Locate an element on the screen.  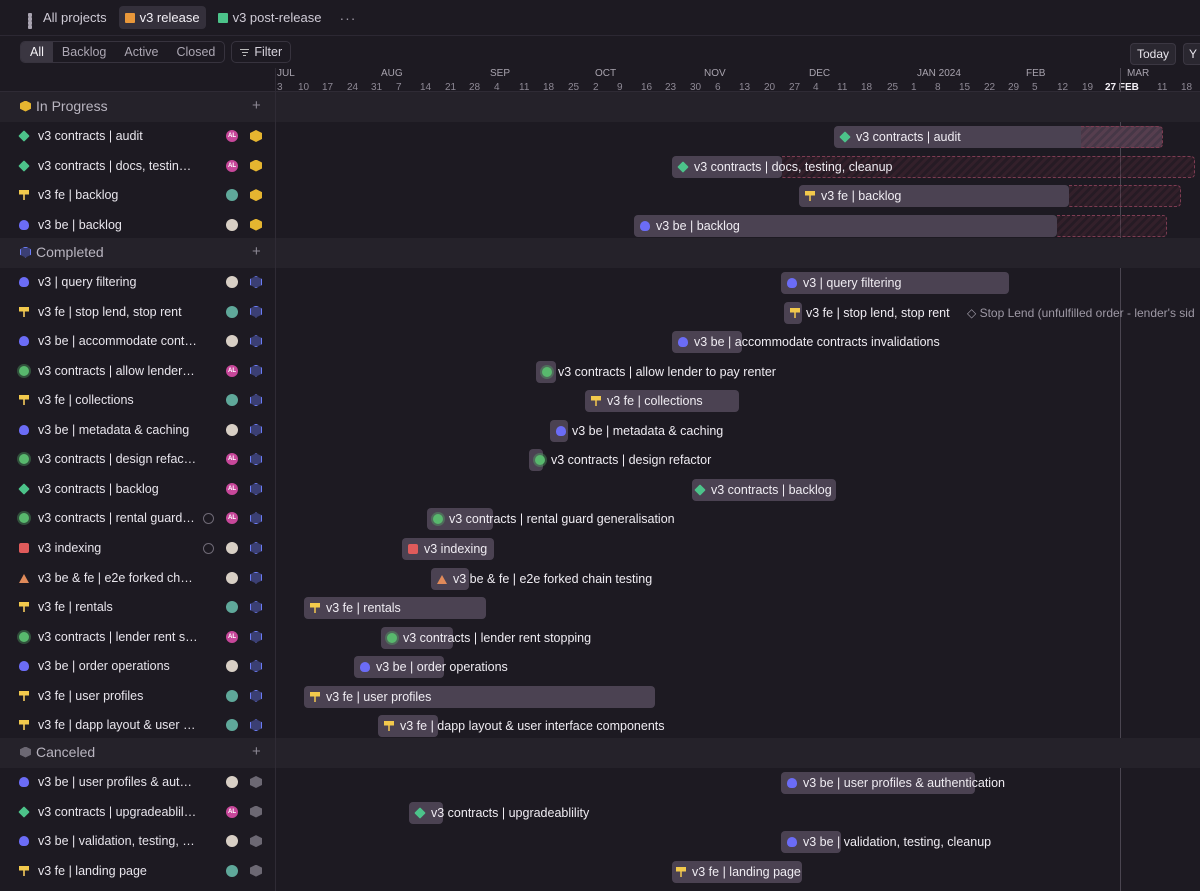
issue-row: v3 contracts | upgradeablil… AL is located at coordinates (138, 812).